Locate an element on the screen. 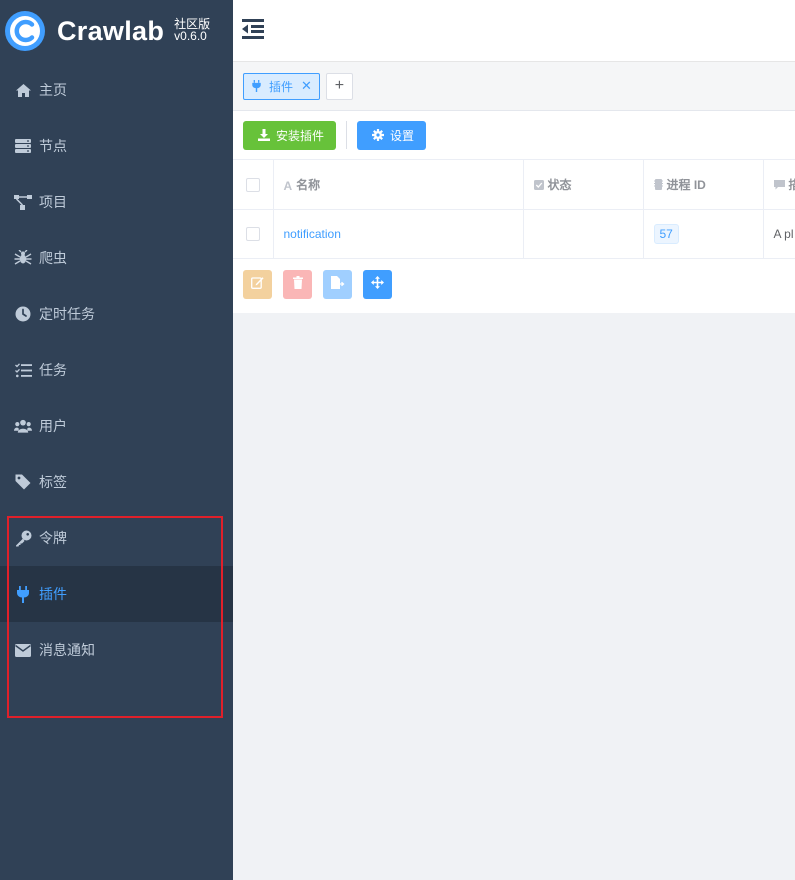 The height and width of the screenshot is (880, 795). tag-icon is located at coordinates (23, 482).